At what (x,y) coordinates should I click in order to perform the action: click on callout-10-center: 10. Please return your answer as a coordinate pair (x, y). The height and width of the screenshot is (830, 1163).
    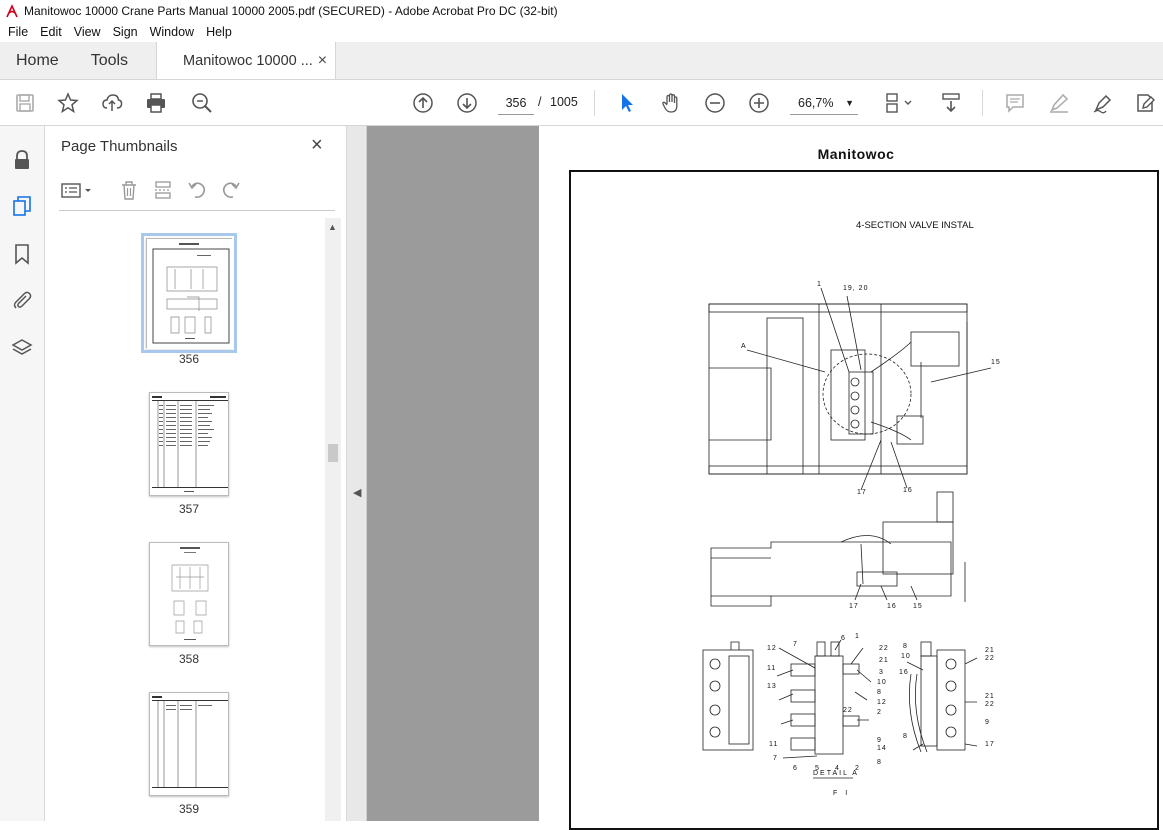
    Looking at the image, I should click on (882, 682).